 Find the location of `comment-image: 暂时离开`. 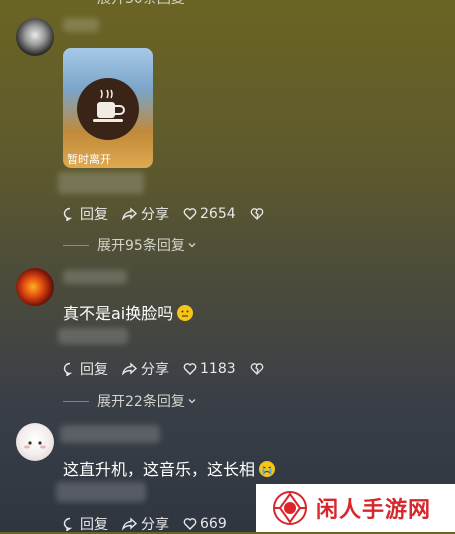

comment-image: 暂时离开 is located at coordinates (108, 108).